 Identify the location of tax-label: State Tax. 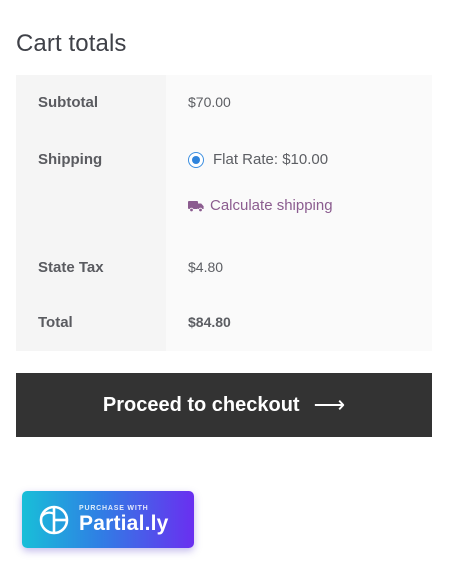
(91, 265).